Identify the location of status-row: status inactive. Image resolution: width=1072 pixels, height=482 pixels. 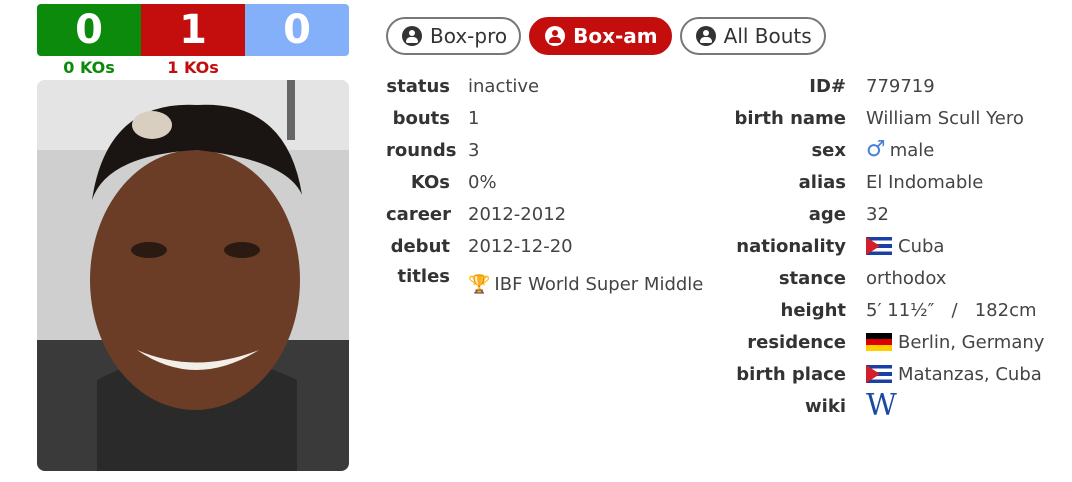
(544, 86).